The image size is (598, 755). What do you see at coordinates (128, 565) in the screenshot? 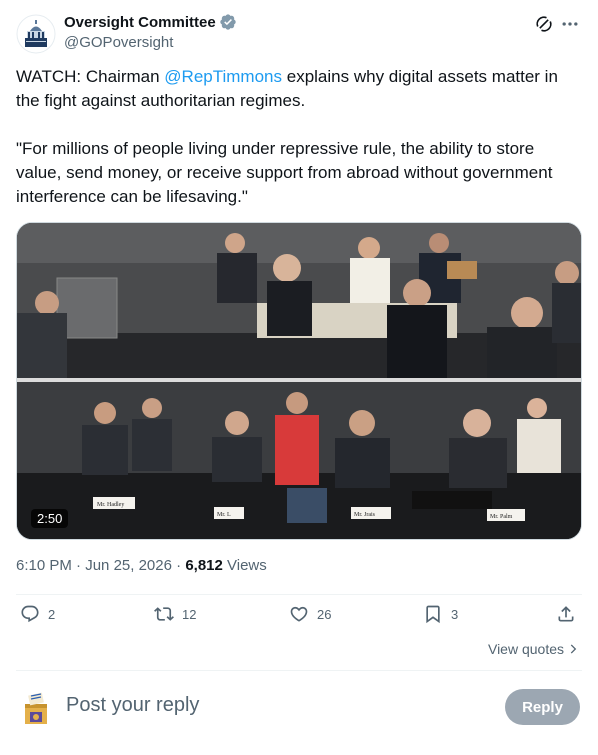
I see `tweet-date: Jun 25, 2026` at bounding box center [128, 565].